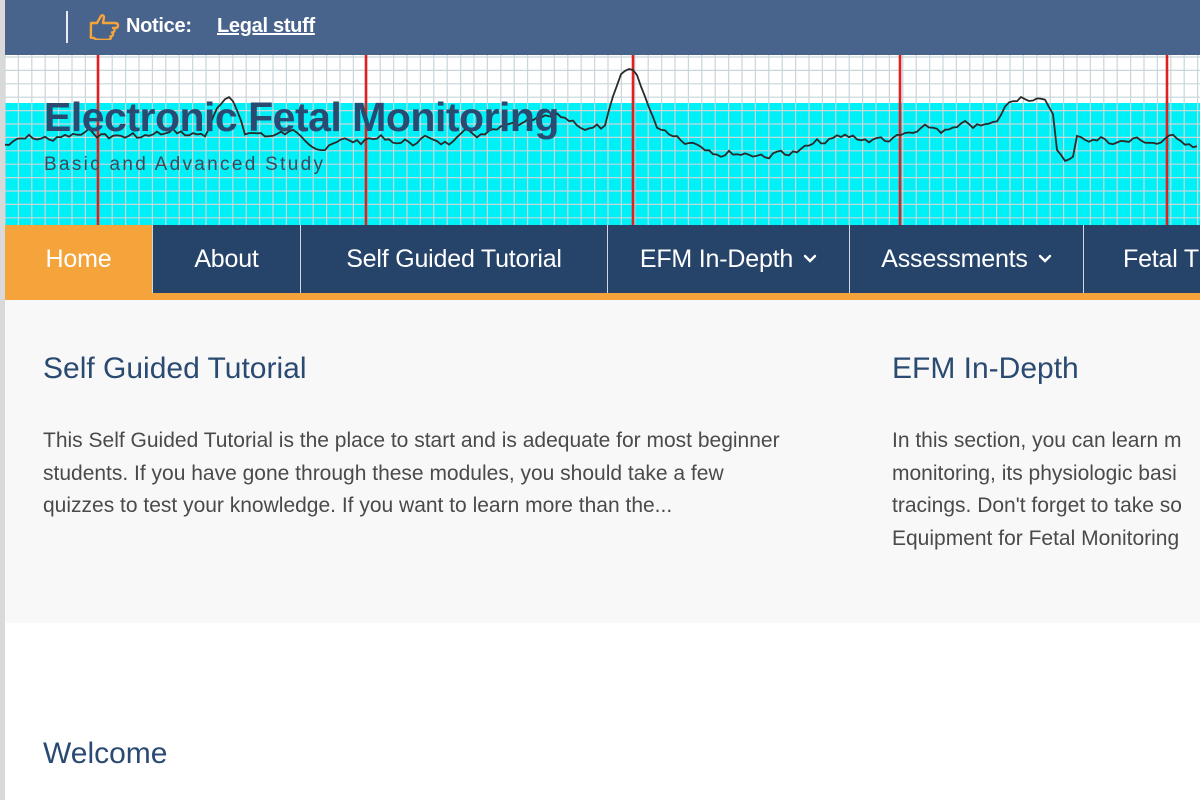  I want to click on site-tagline: Basic and Advanced Study, so click(185, 164).